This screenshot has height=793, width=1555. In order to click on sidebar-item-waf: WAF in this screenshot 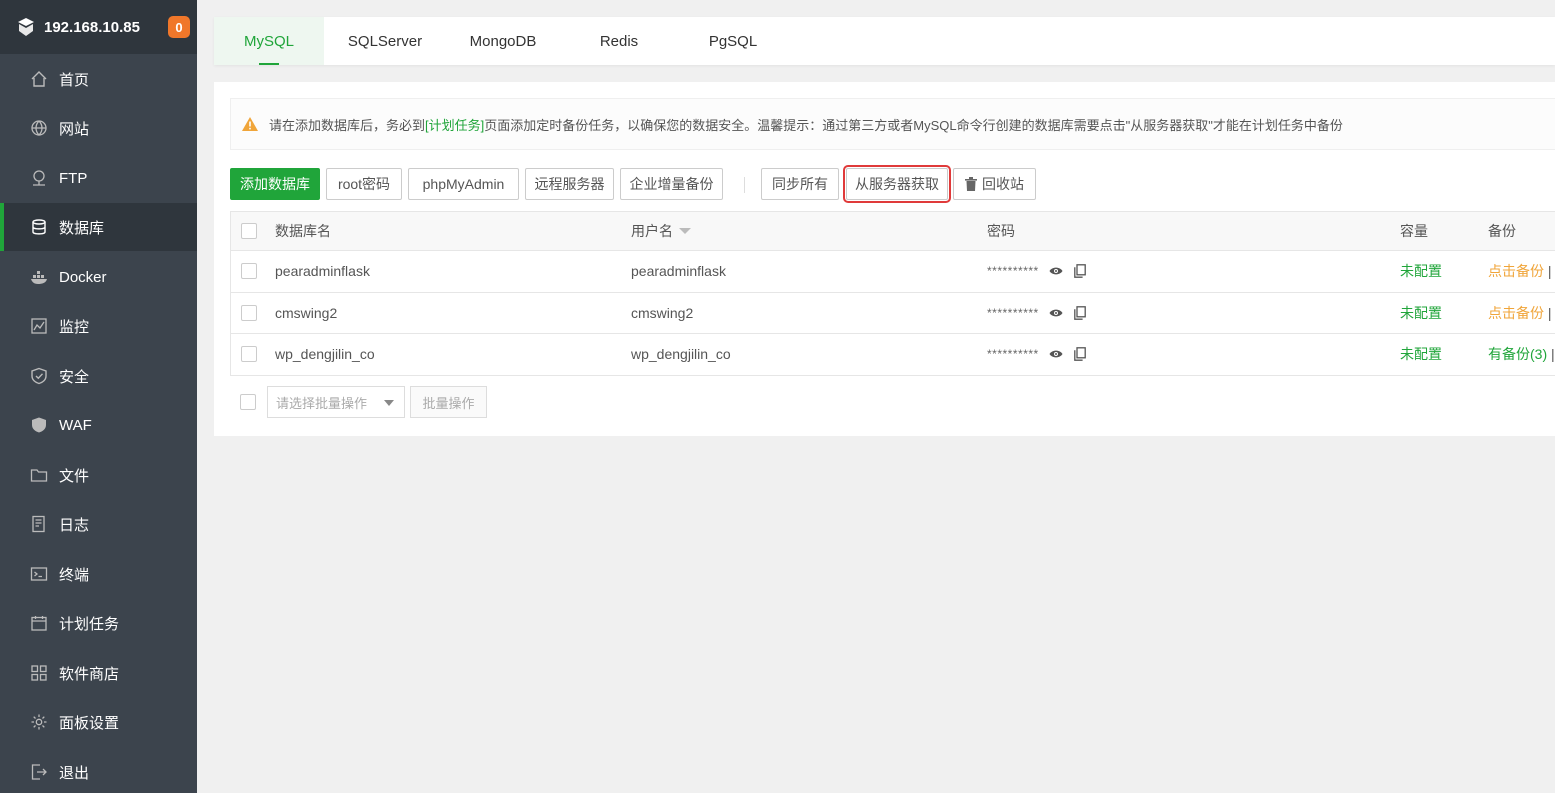, I will do `click(98, 425)`.